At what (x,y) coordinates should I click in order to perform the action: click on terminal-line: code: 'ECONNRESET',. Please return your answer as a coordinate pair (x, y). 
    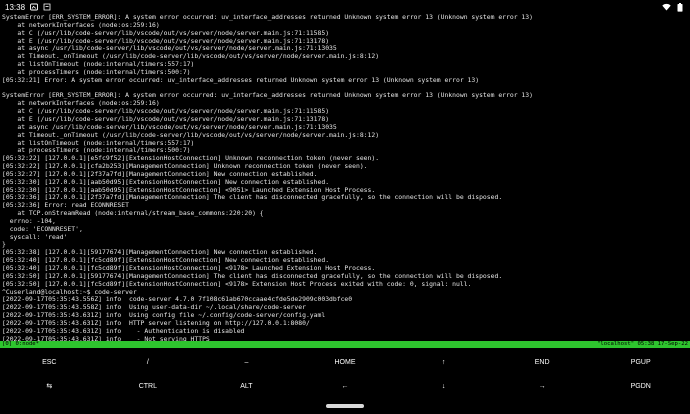
    Looking at the image, I should click on (42, 228).